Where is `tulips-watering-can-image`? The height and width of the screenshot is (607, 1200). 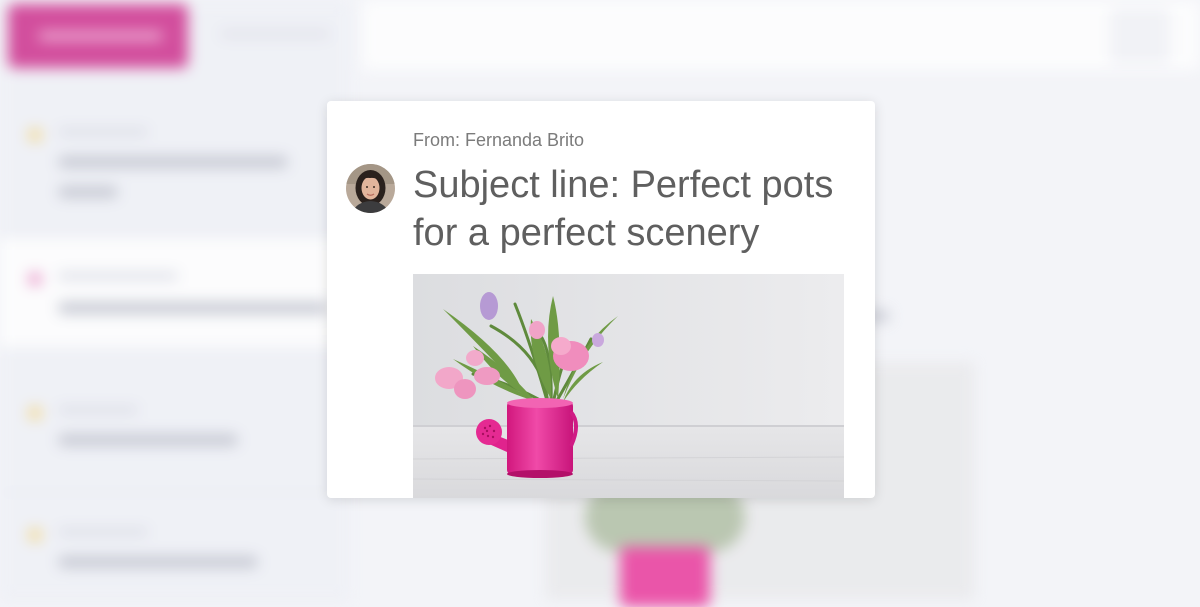
tulips-watering-can-image is located at coordinates (628, 386).